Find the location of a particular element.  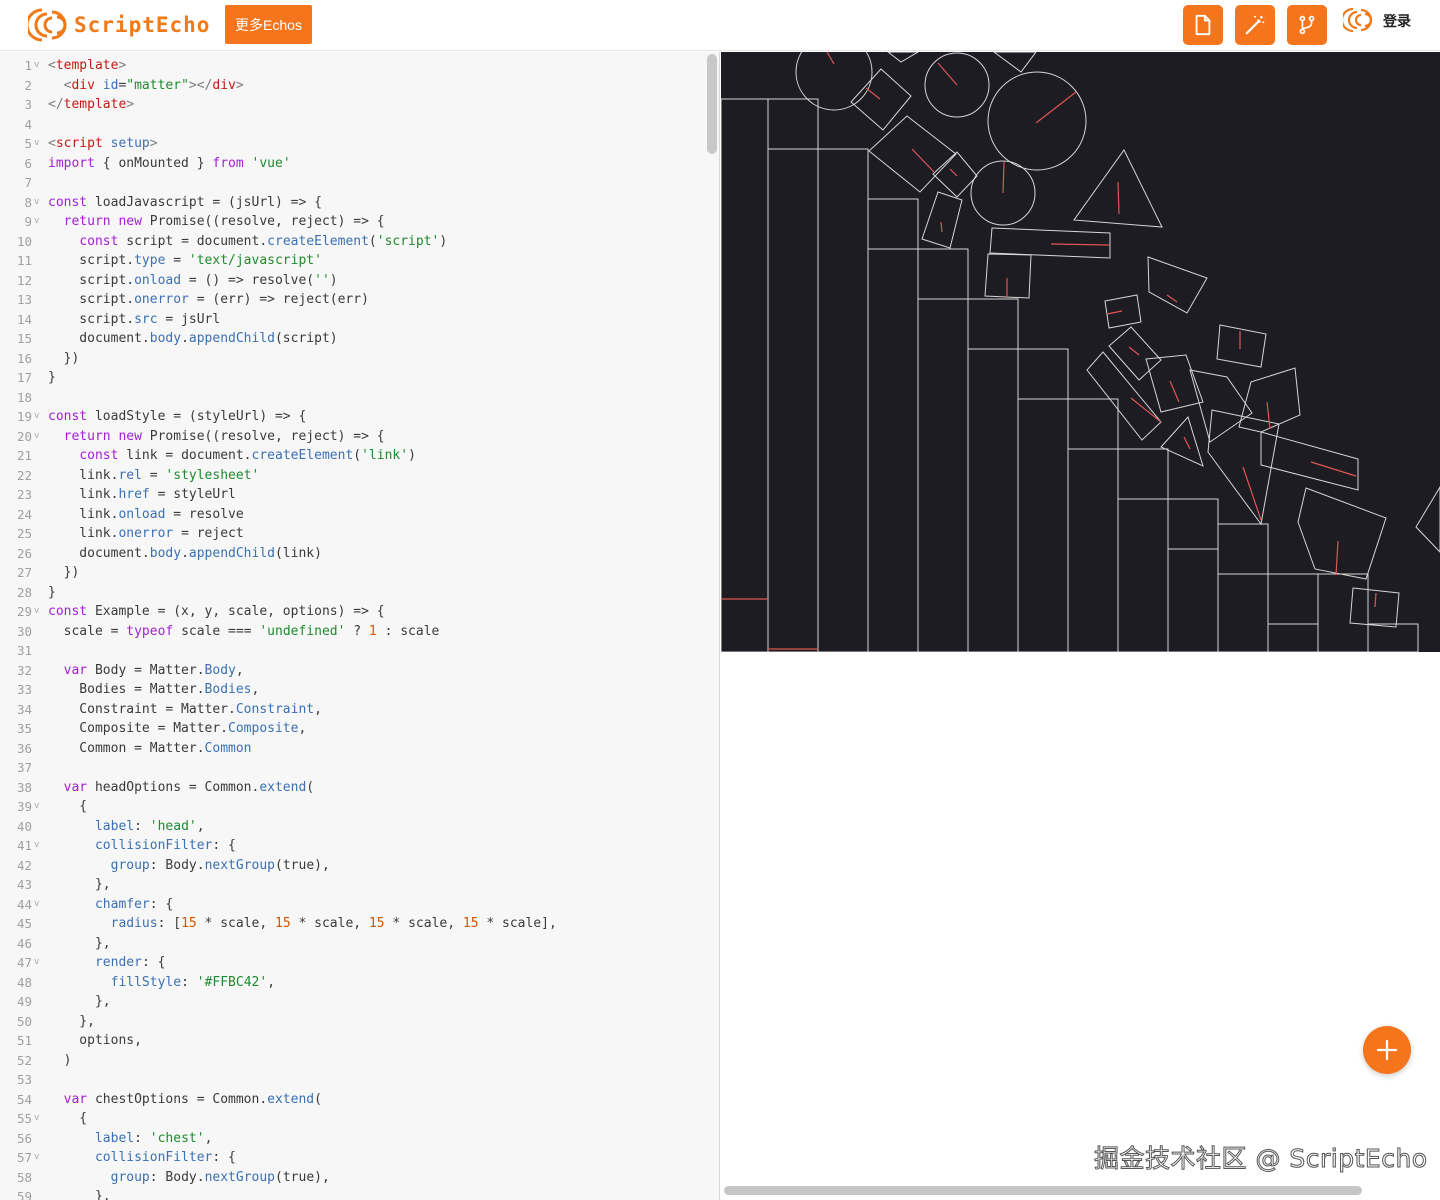

code-line: 52 ) is located at coordinates (352, 1061).